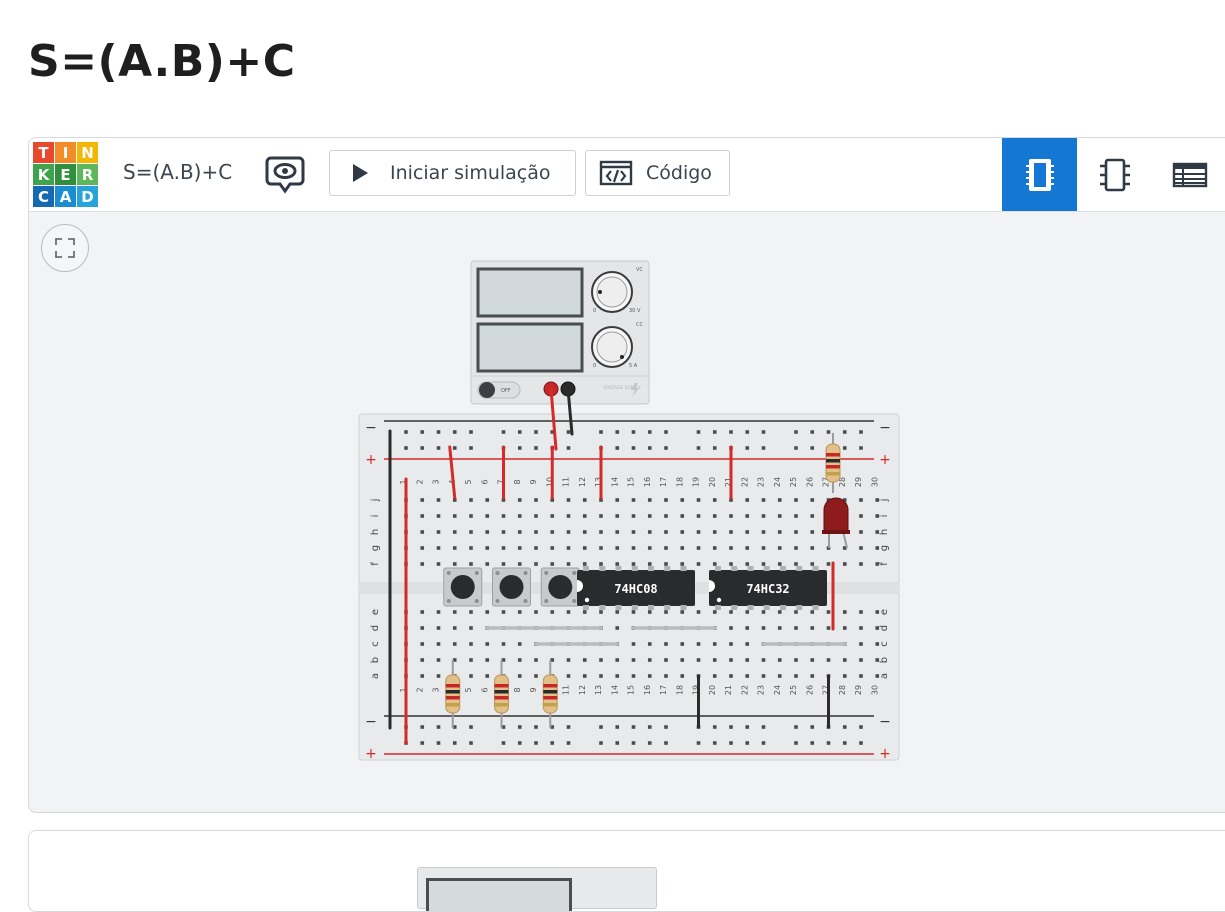 The width and height of the screenshot is (1225, 912). Describe the element at coordinates (657, 173) in the screenshot. I see `code-button: Código` at that location.